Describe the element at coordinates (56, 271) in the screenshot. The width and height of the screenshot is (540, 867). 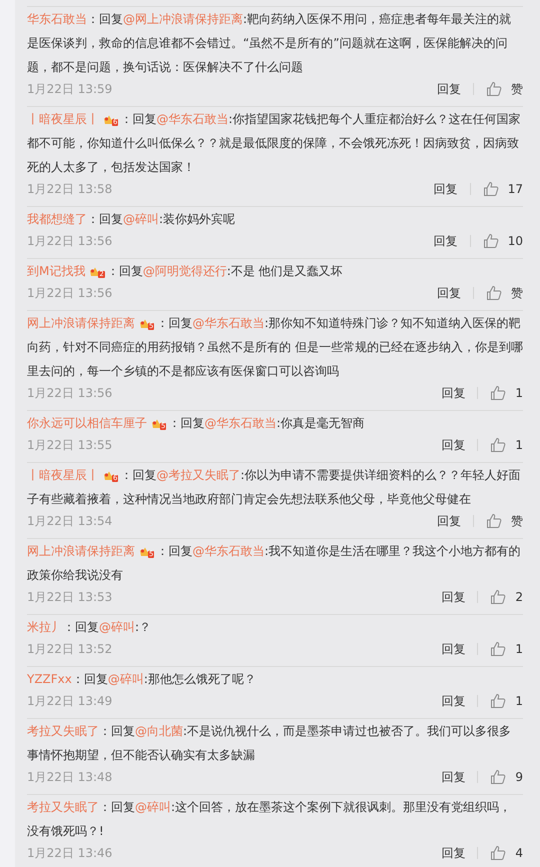
I see `author-link: 到M记找我` at that location.